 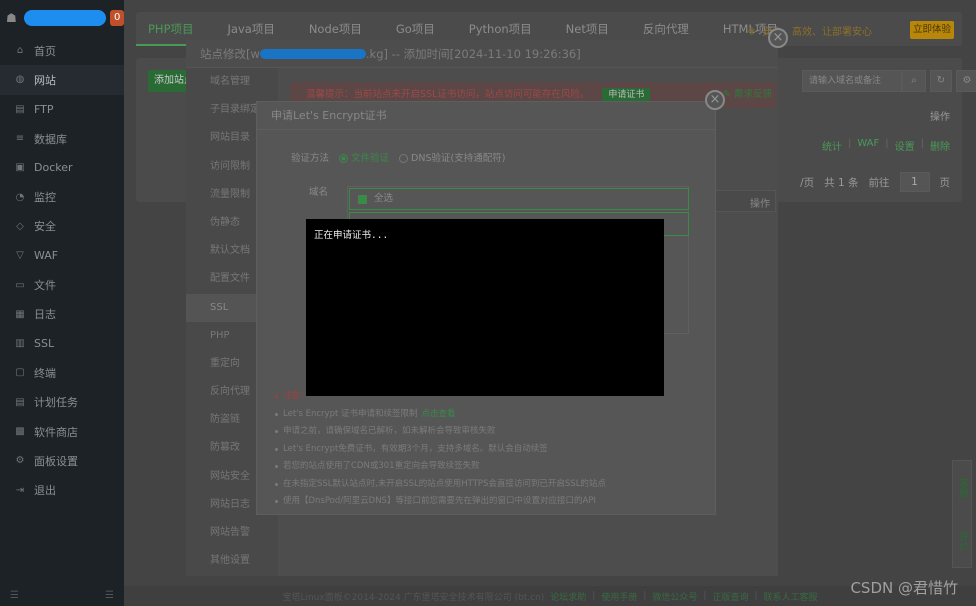 I want to click on site-menu-item: 域名管理, so click(x=232, y=82).